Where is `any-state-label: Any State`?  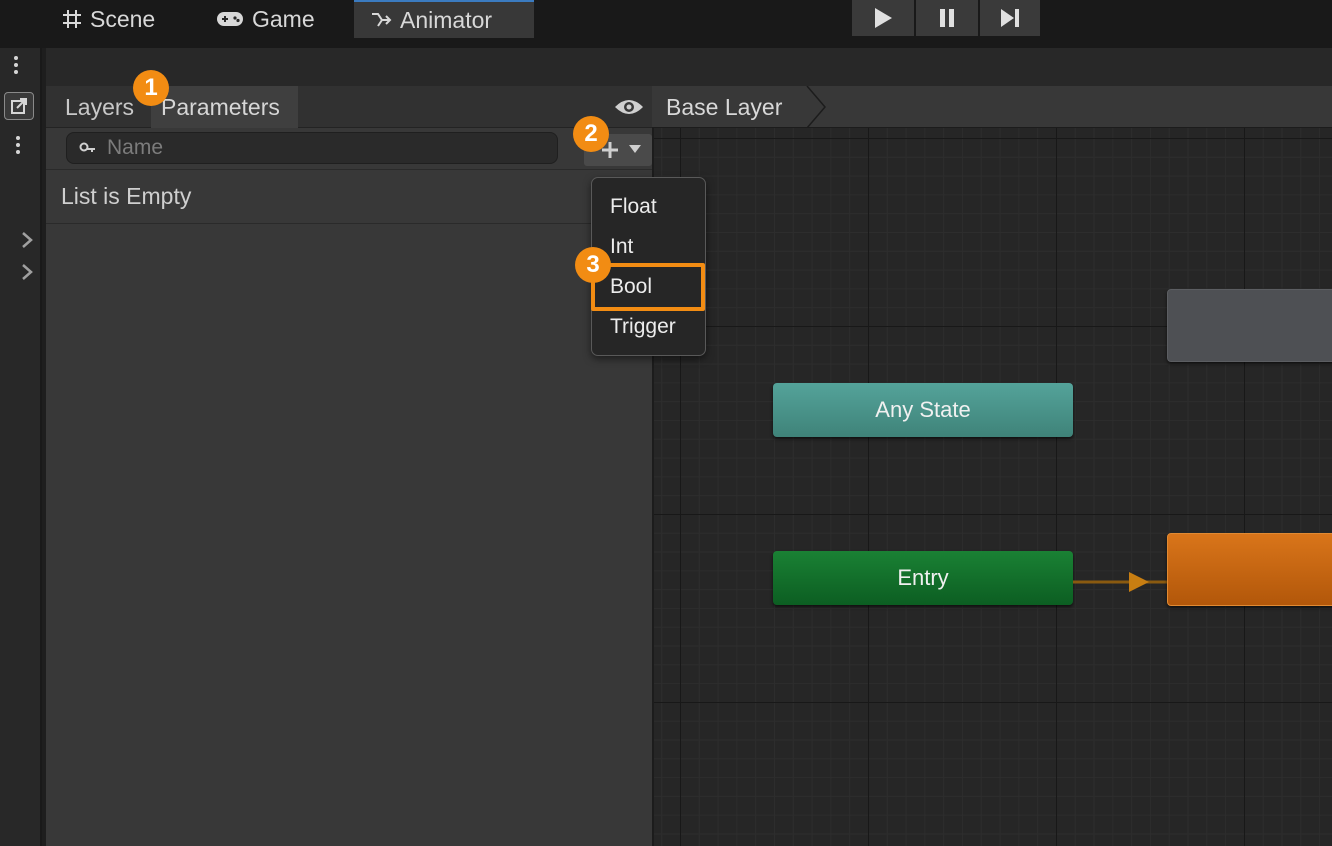 any-state-label: Any State is located at coordinates (923, 409).